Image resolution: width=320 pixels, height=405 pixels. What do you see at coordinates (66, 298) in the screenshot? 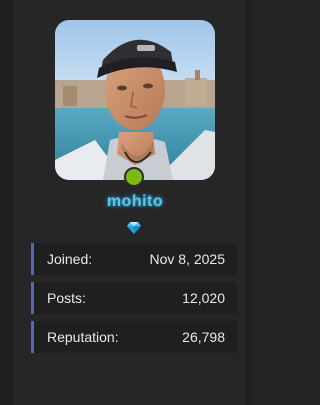
I see `stat-label: Posts:` at bounding box center [66, 298].